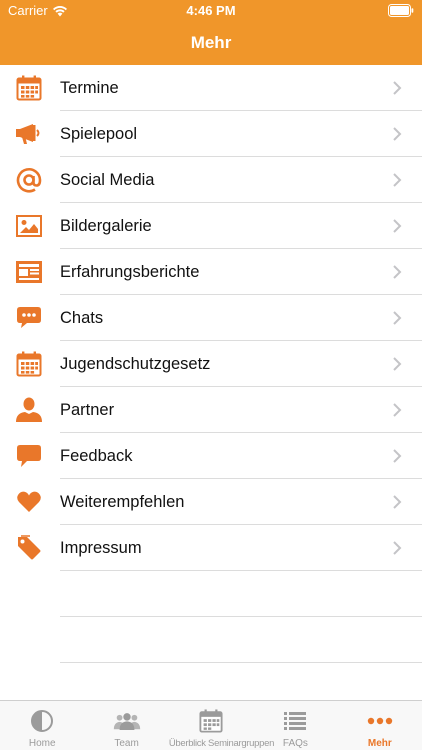 The width and height of the screenshot is (422, 750). I want to click on tab-label: Überblick Seminargruppen, so click(221, 743).